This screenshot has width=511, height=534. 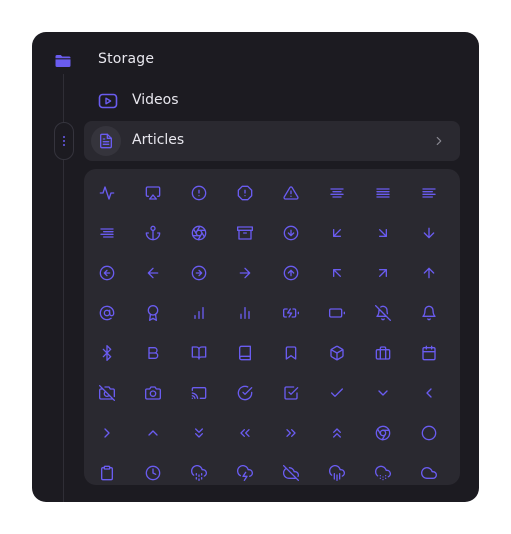 I want to click on circle-icon, so click(x=429, y=433).